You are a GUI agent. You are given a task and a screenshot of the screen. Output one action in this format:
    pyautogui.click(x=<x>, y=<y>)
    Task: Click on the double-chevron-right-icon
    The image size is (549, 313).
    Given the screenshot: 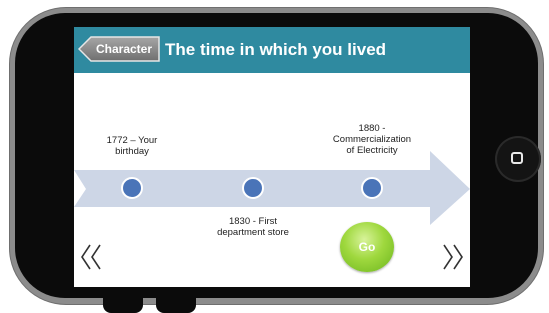 What is the action you would take?
    pyautogui.click(x=453, y=257)
    